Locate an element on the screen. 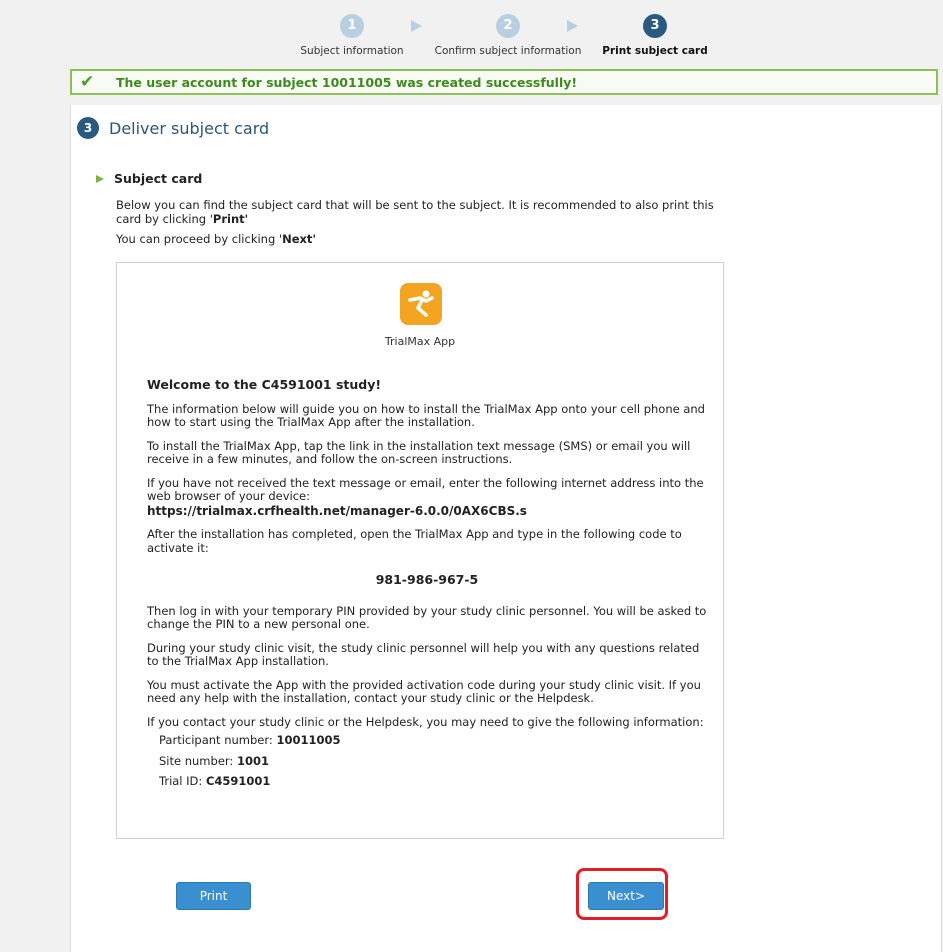 This screenshot has height=952, width=943. wizard-step-confirm-subject-information: 2 Confirm subject information is located at coordinates (508, 35).